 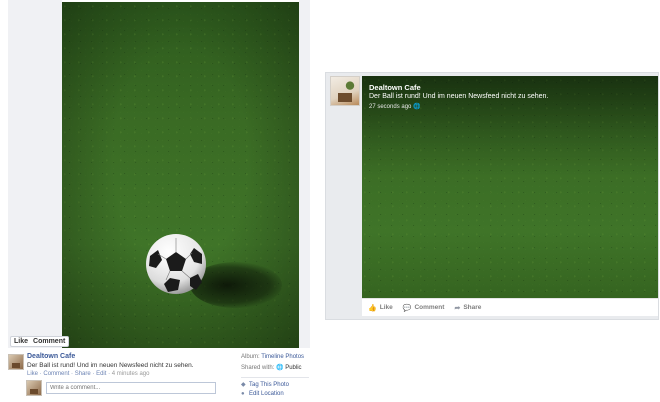 What do you see at coordinates (304, 174) in the screenshot?
I see `viewer-margin-right` at bounding box center [304, 174].